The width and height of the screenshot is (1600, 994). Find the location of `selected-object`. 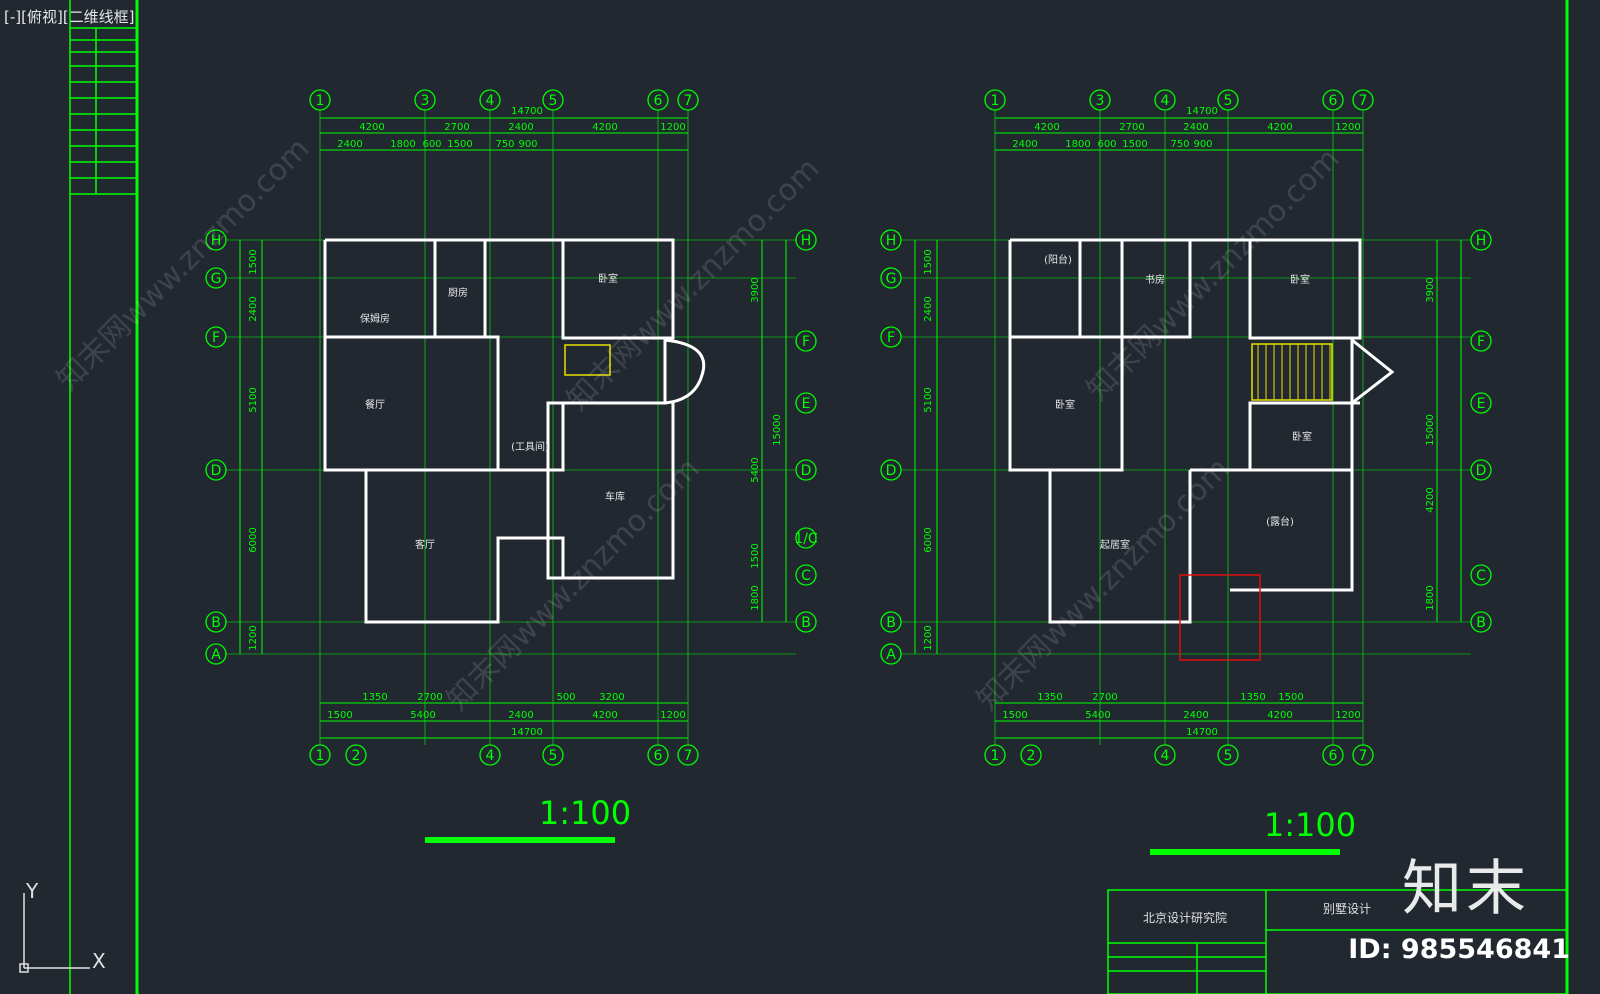

selected-object is located at coordinates (1220, 617).